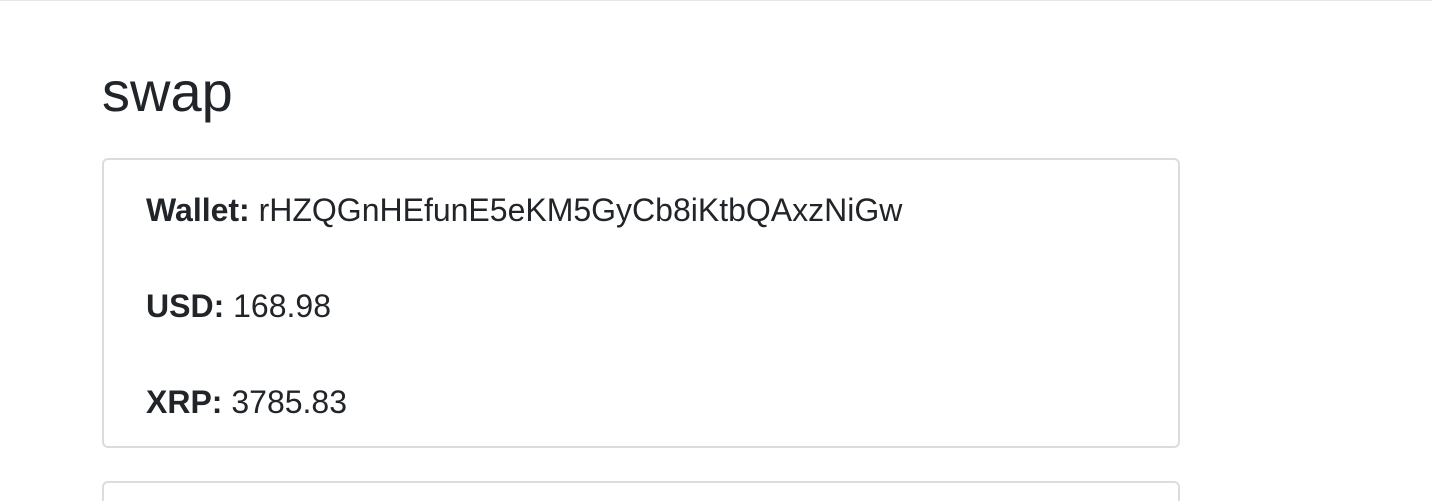  I want to click on xrp-balance: 3785.83, so click(289, 402).